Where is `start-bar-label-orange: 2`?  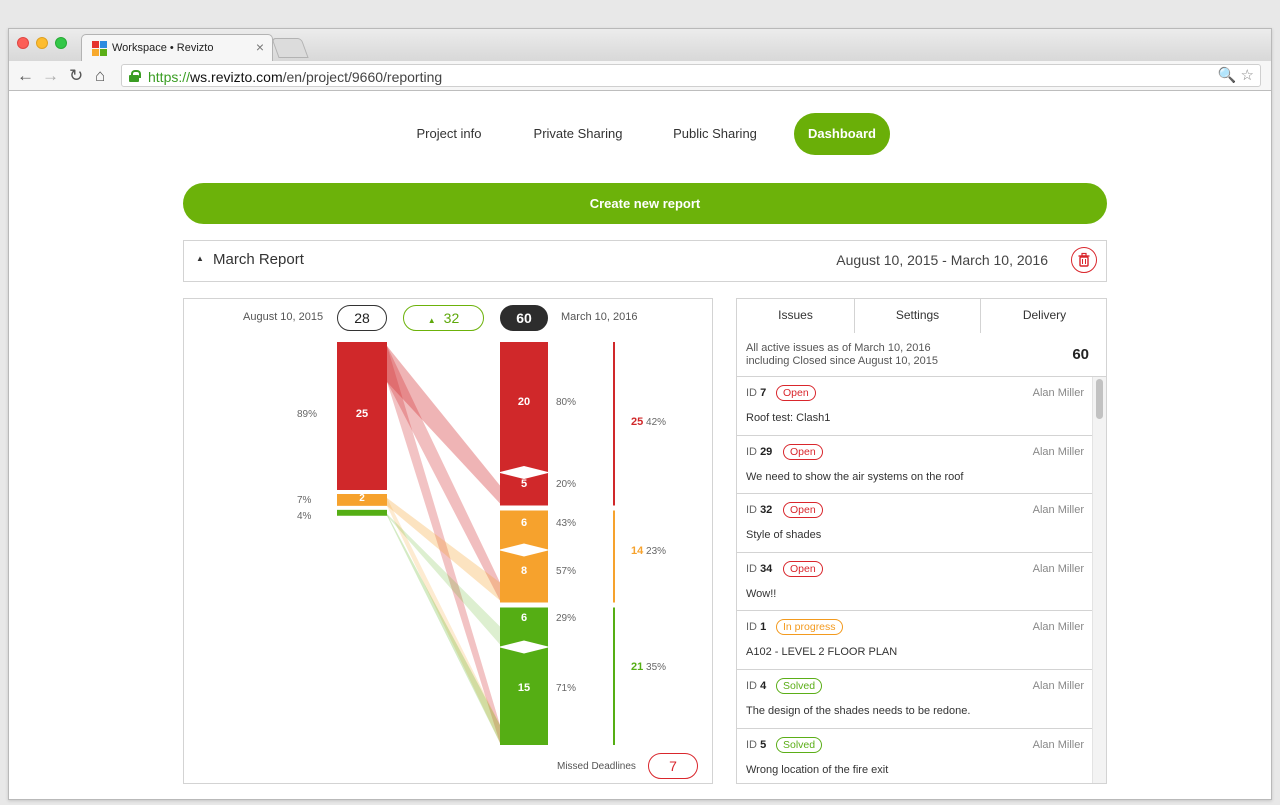
start-bar-label-orange: 2 is located at coordinates (362, 498).